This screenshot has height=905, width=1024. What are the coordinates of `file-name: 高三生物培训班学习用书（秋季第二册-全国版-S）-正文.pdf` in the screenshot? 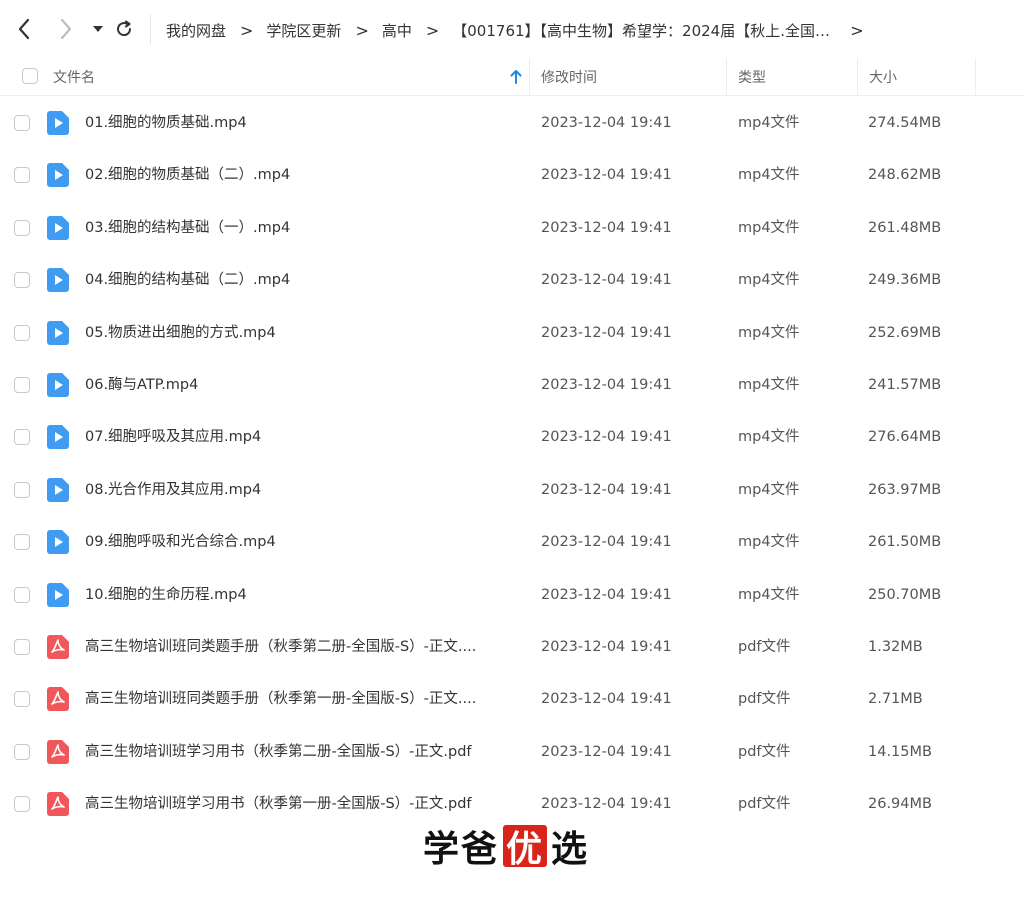 It's located at (300, 752).